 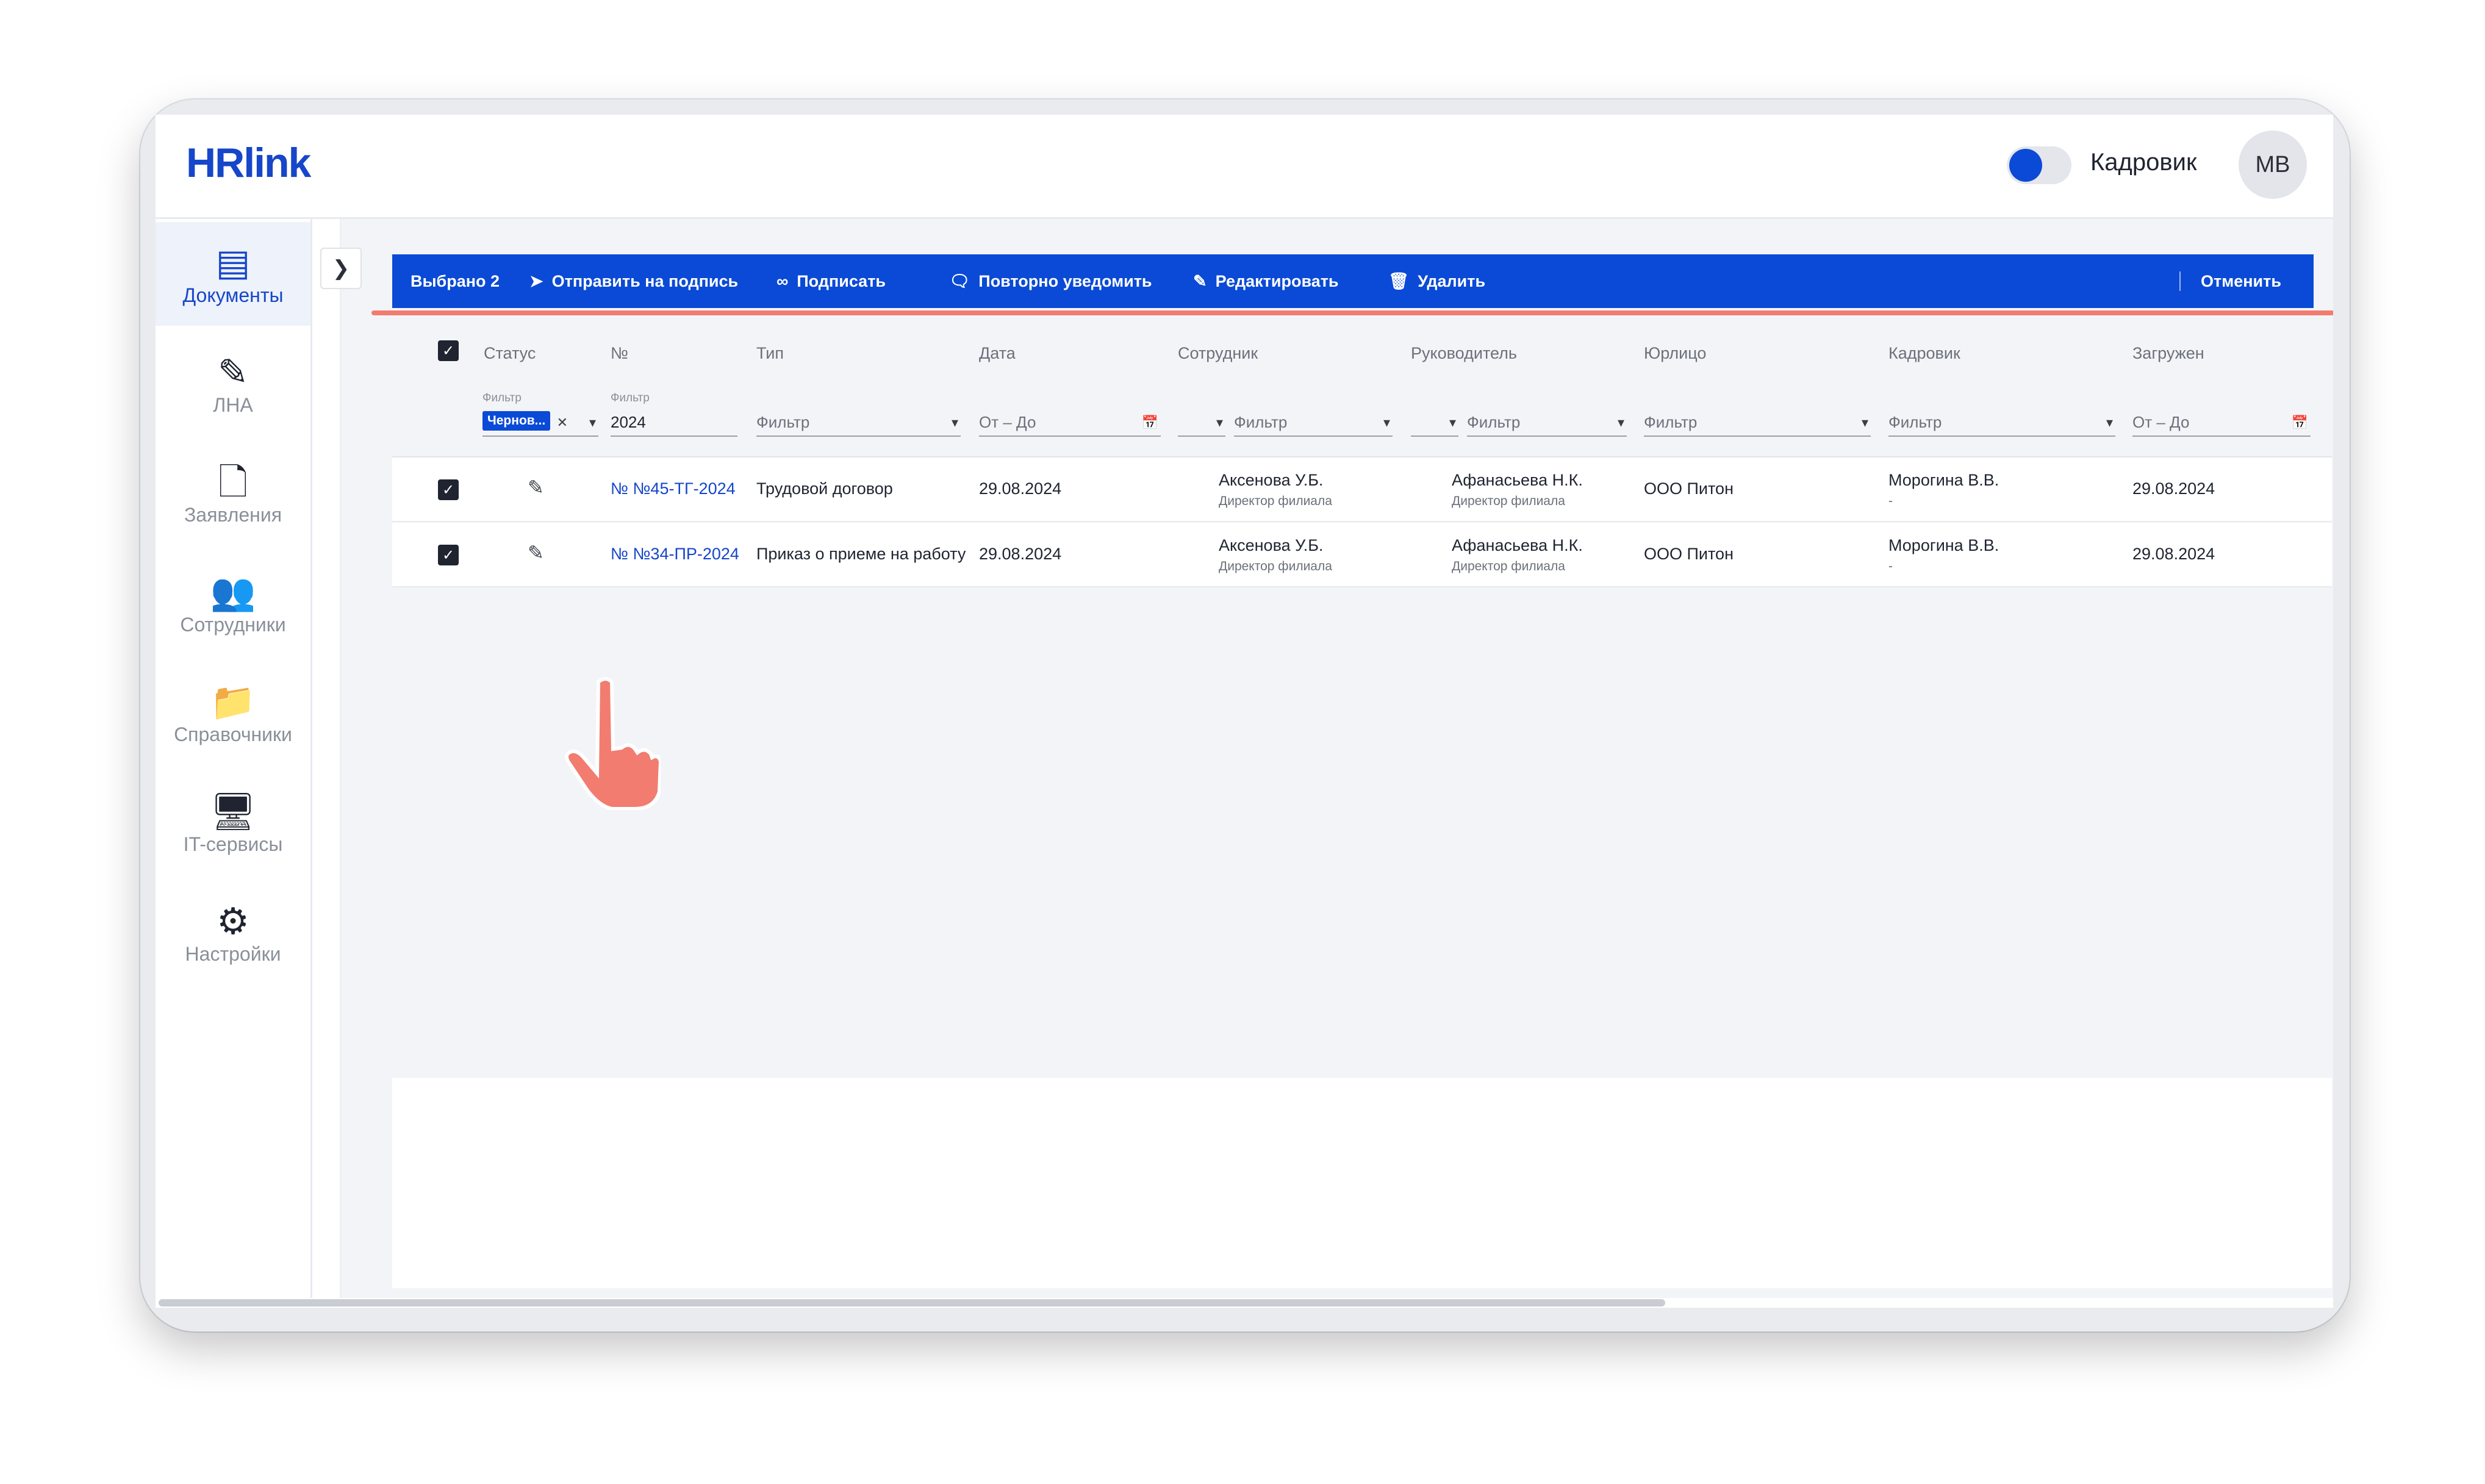 What do you see at coordinates (1314, 422) in the screenshot?
I see `employee-filter: Фильтр ▾` at bounding box center [1314, 422].